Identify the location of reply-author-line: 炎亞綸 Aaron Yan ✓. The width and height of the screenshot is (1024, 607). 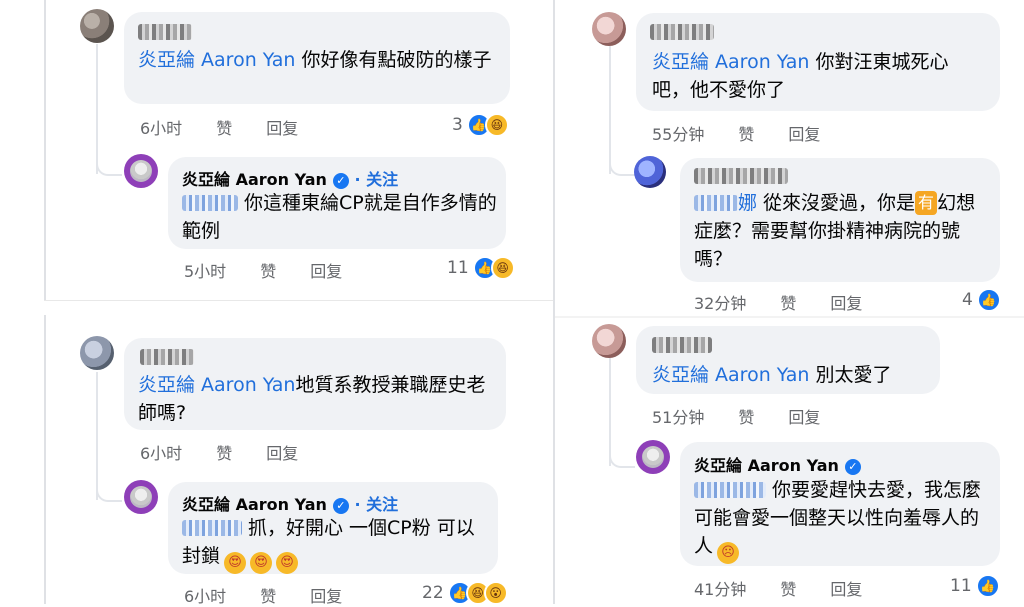
(777, 464).